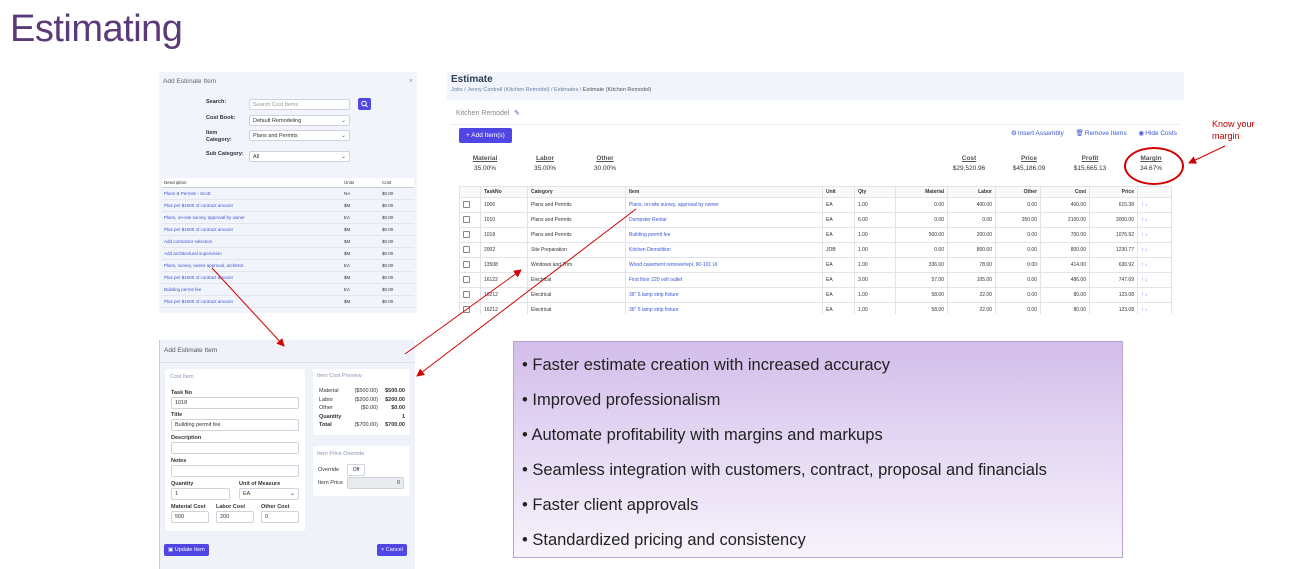 The height and width of the screenshot is (569, 1291). What do you see at coordinates (392, 550) in the screenshot?
I see `cancel-button: × Cancel` at bounding box center [392, 550].